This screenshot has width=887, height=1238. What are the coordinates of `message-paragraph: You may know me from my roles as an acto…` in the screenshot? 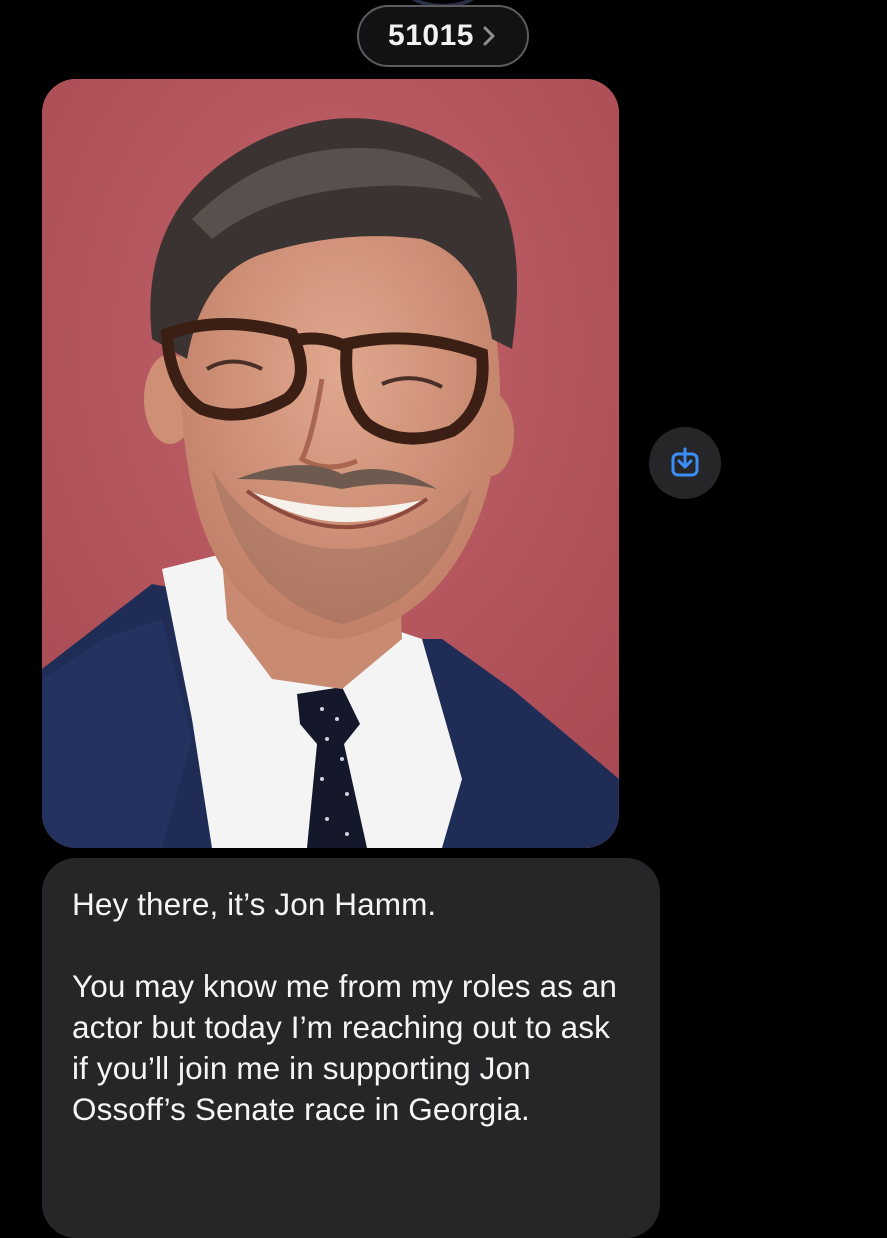 It's located at (345, 1047).